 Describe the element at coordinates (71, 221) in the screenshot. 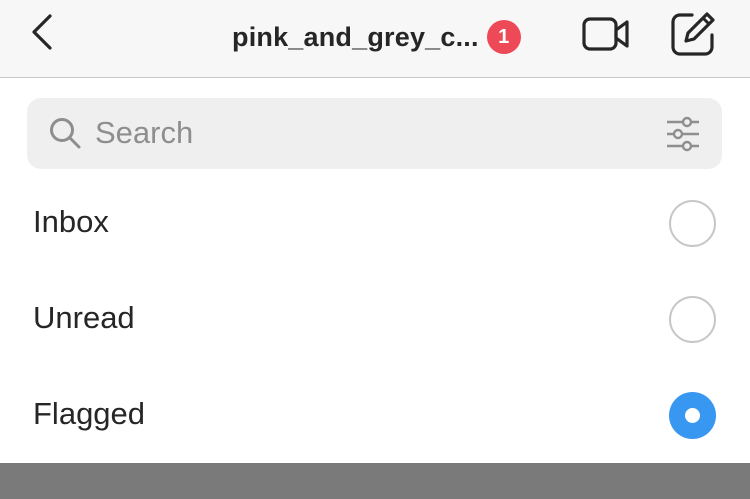

I see `filter-option-label: Inbox` at that location.